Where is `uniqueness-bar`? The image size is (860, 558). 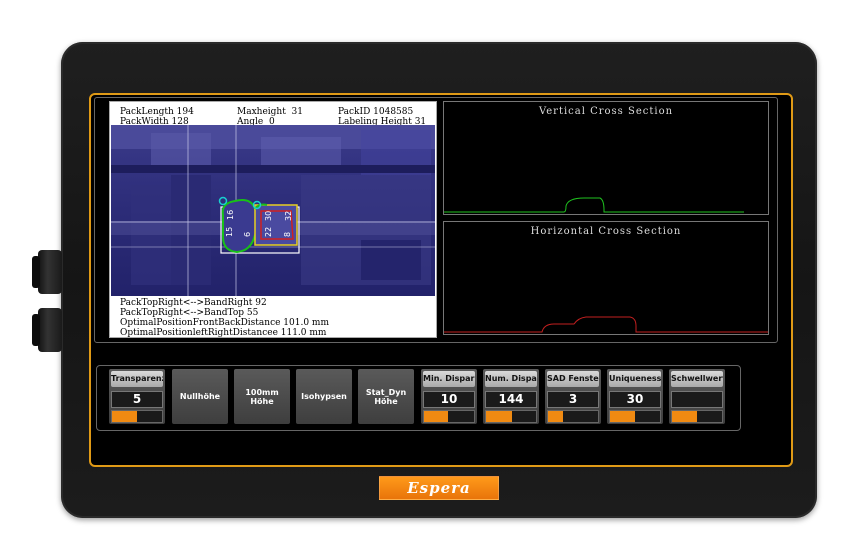
uniqueness-bar is located at coordinates (635, 416).